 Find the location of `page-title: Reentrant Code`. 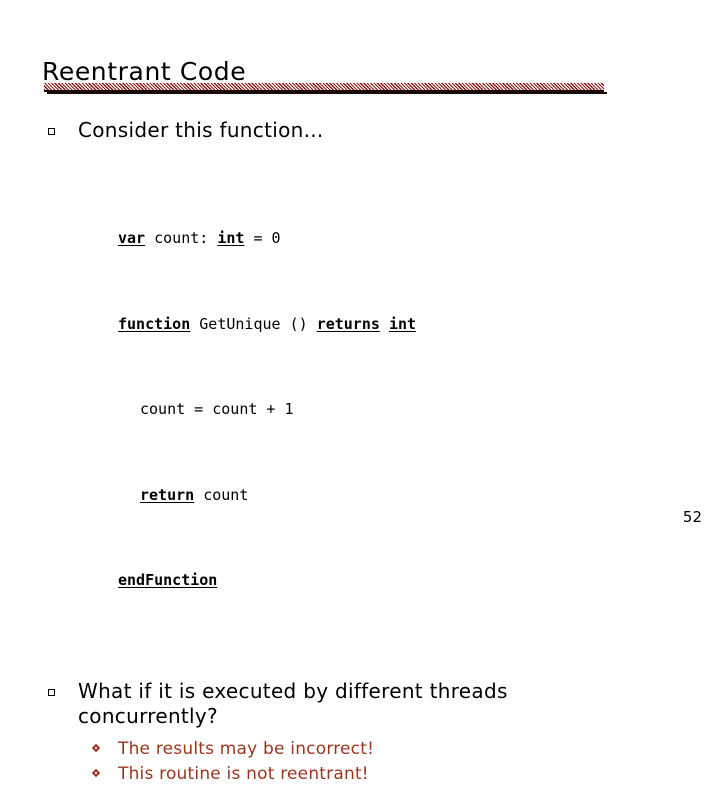

page-title: Reentrant Code is located at coordinates (144, 71).